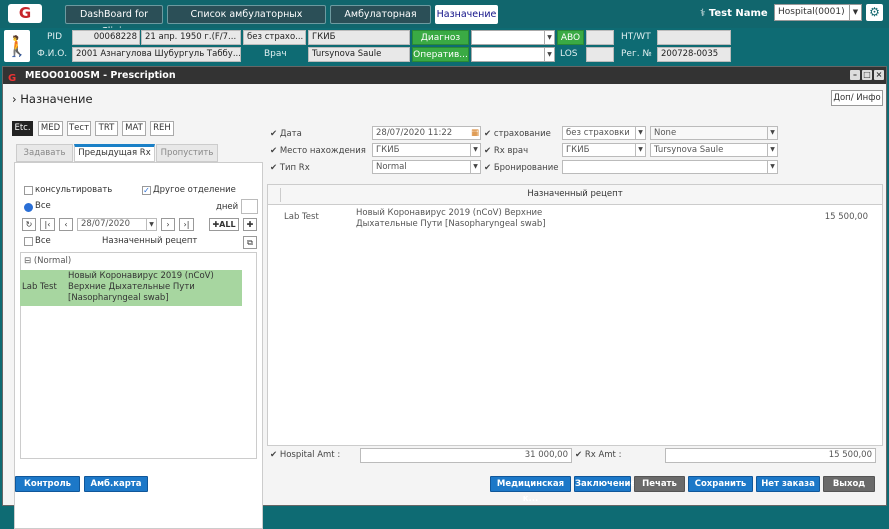 This screenshot has height=529, width=889. Describe the element at coordinates (846, 217) in the screenshot. I see `table-row-amount: 15 500,00` at that location.